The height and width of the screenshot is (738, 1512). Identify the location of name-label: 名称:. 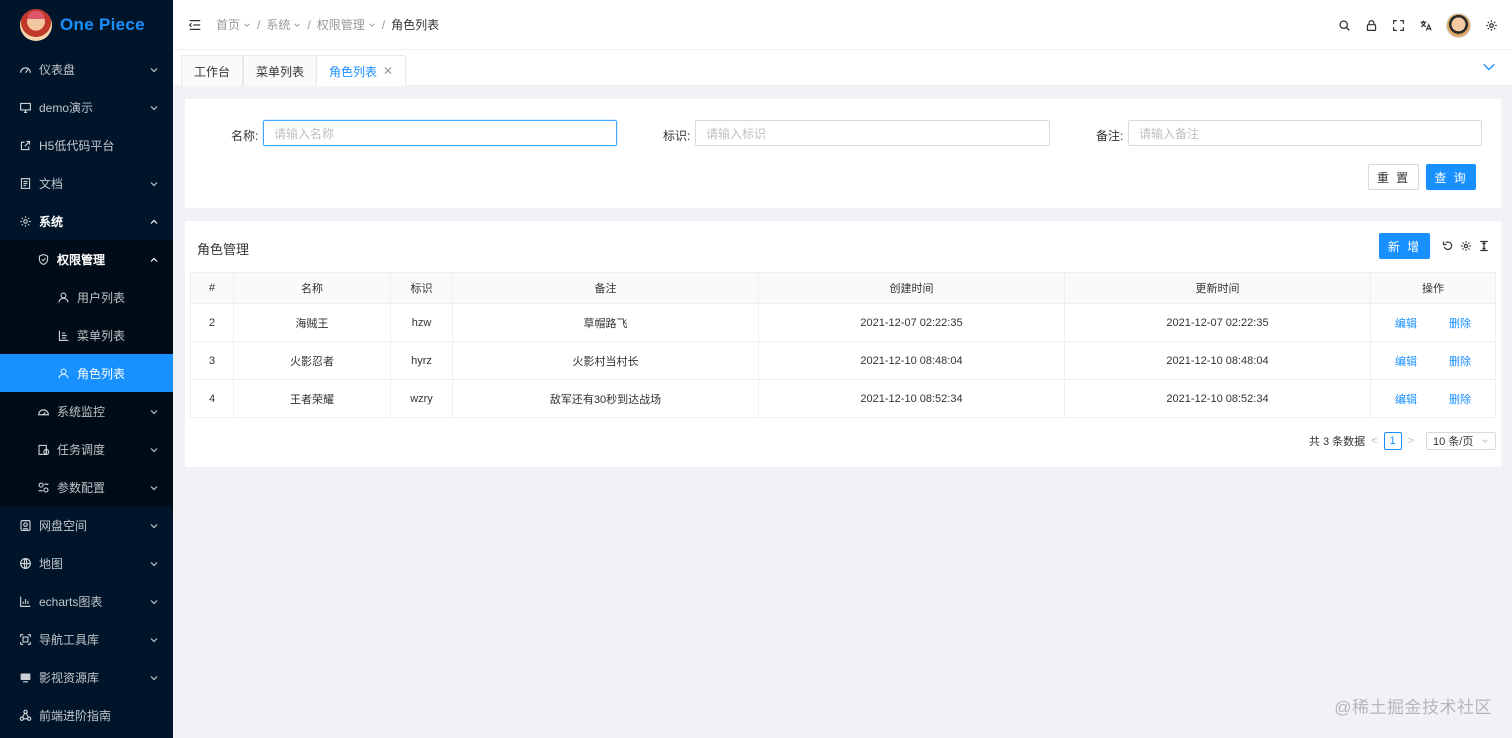
(245, 136).